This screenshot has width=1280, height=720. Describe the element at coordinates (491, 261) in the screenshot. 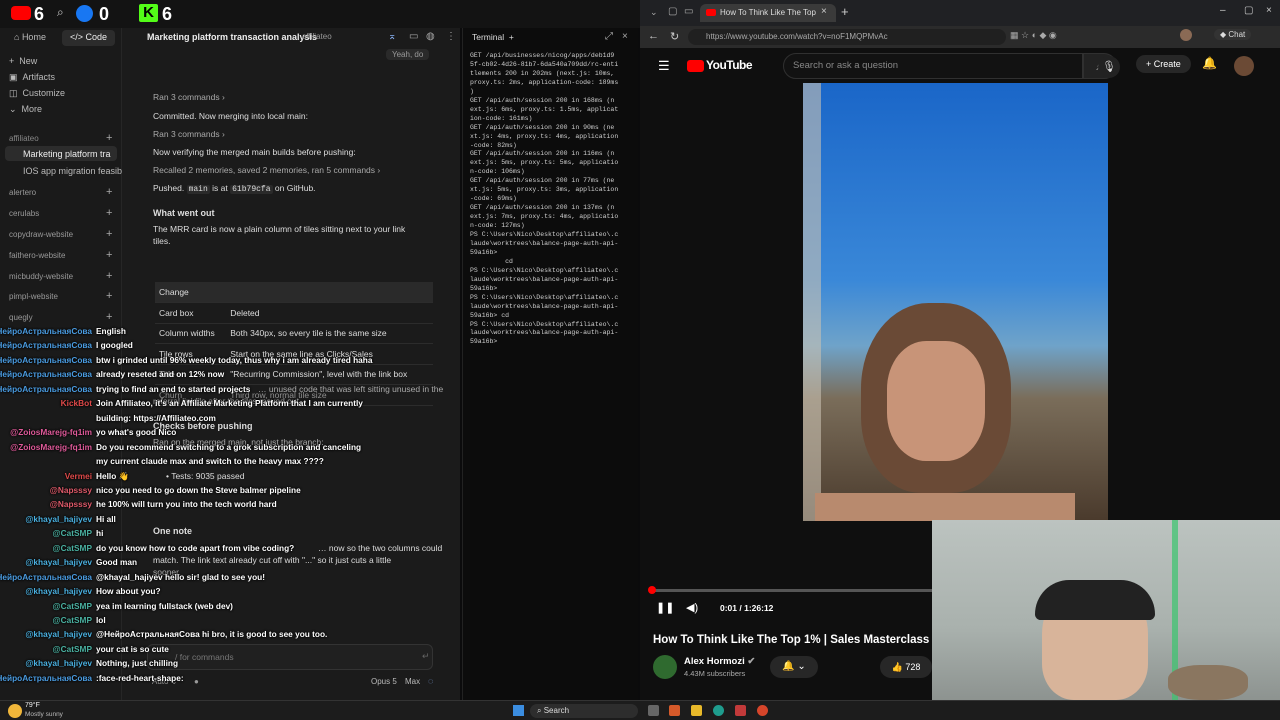

I see `terminal-line: cd` at that location.